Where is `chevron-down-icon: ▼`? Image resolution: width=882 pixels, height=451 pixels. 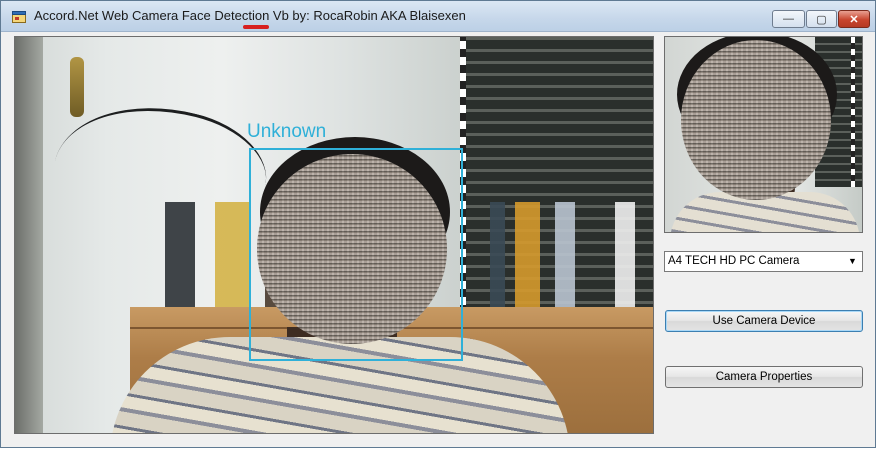
chevron-down-icon: ▼ is located at coordinates (852, 261).